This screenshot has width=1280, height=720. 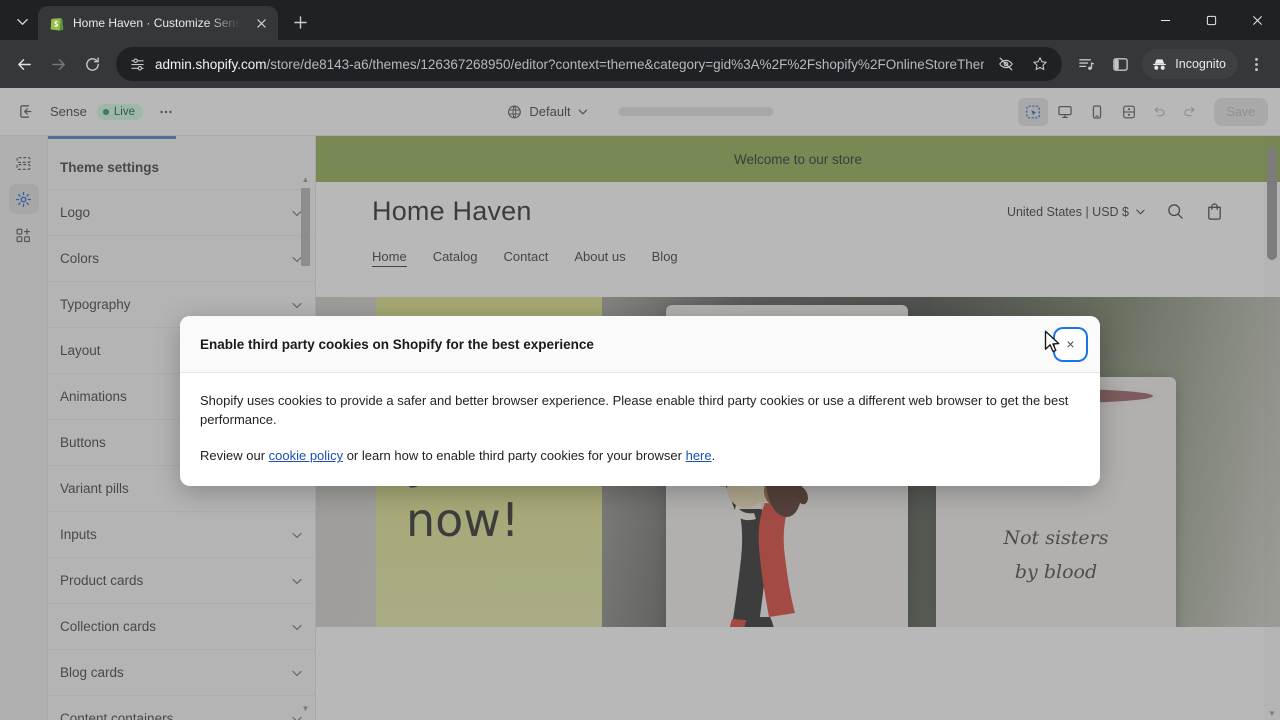 What do you see at coordinates (640, 20) in the screenshot?
I see `tab-strip: Home Haven · Customize Sense` at bounding box center [640, 20].